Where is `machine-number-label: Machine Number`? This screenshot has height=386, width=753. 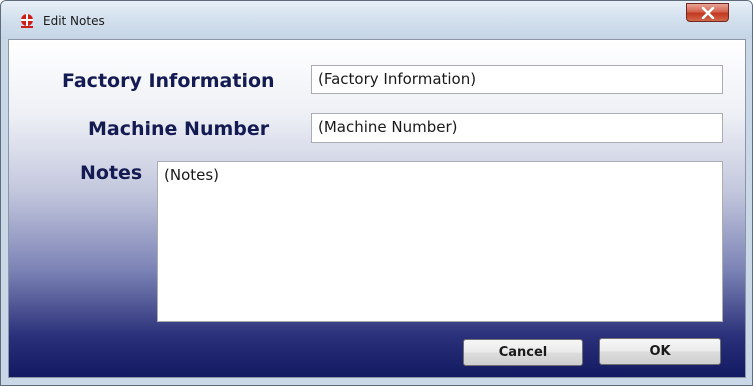
machine-number-label: Machine Number is located at coordinates (179, 129).